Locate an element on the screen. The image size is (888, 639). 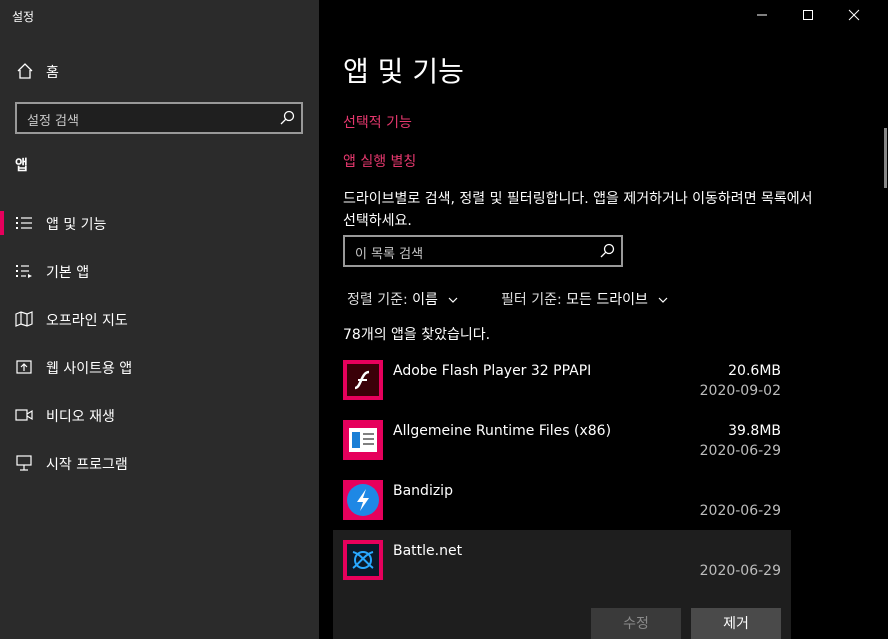
sidebar-item-video-playback: 비디오 재생 is located at coordinates (159, 415).